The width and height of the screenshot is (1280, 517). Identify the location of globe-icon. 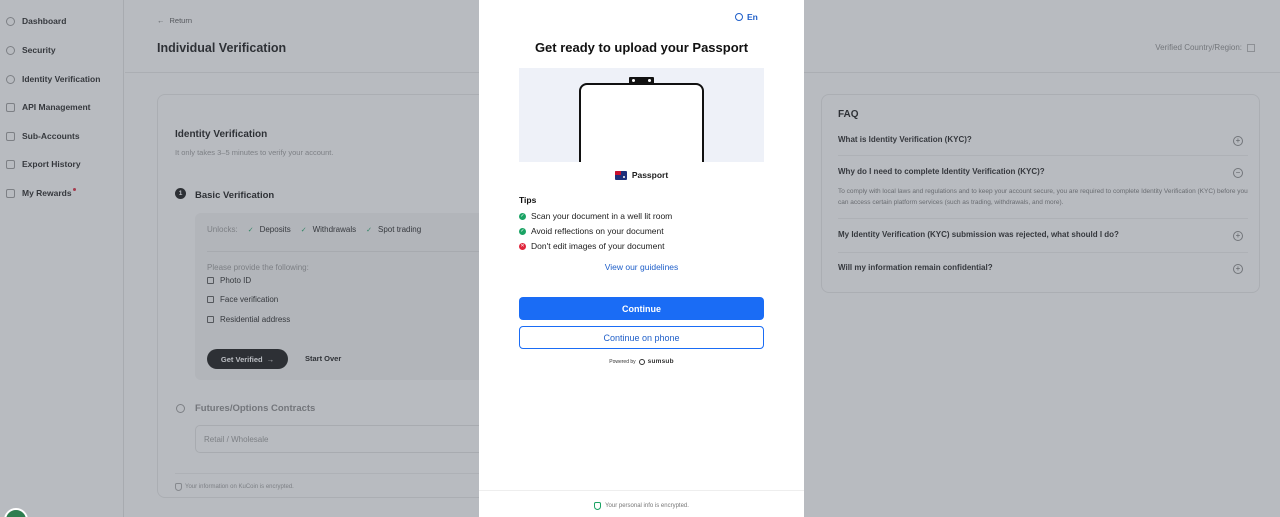
(739, 17).